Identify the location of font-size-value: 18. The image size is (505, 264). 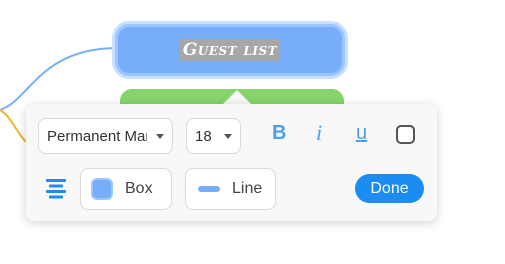
(203, 136).